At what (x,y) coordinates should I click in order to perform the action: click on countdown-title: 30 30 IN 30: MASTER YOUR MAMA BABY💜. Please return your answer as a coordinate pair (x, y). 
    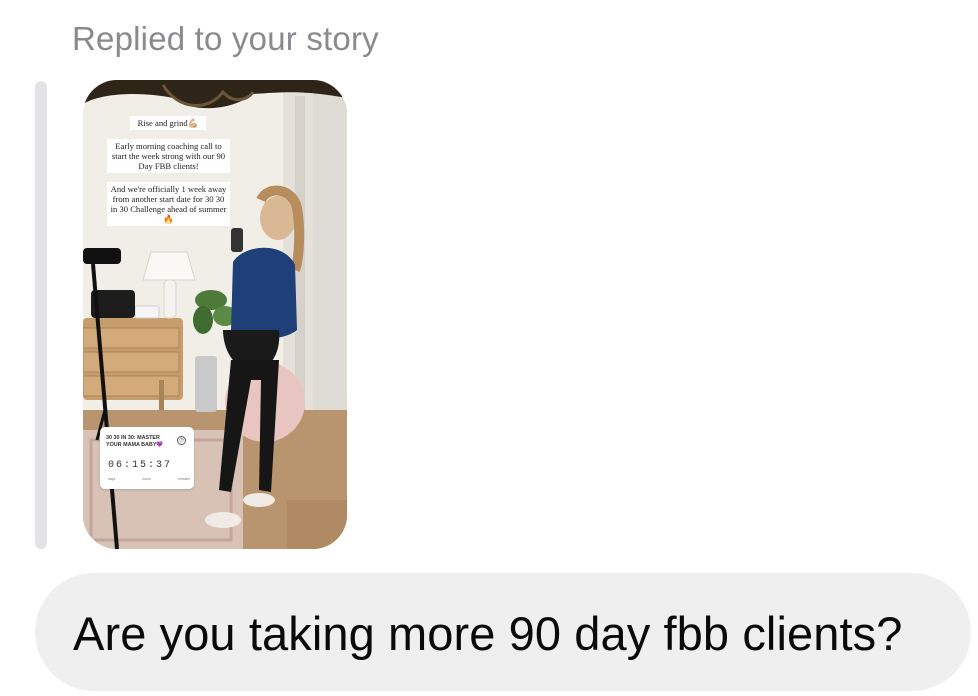
    Looking at the image, I should click on (135, 441).